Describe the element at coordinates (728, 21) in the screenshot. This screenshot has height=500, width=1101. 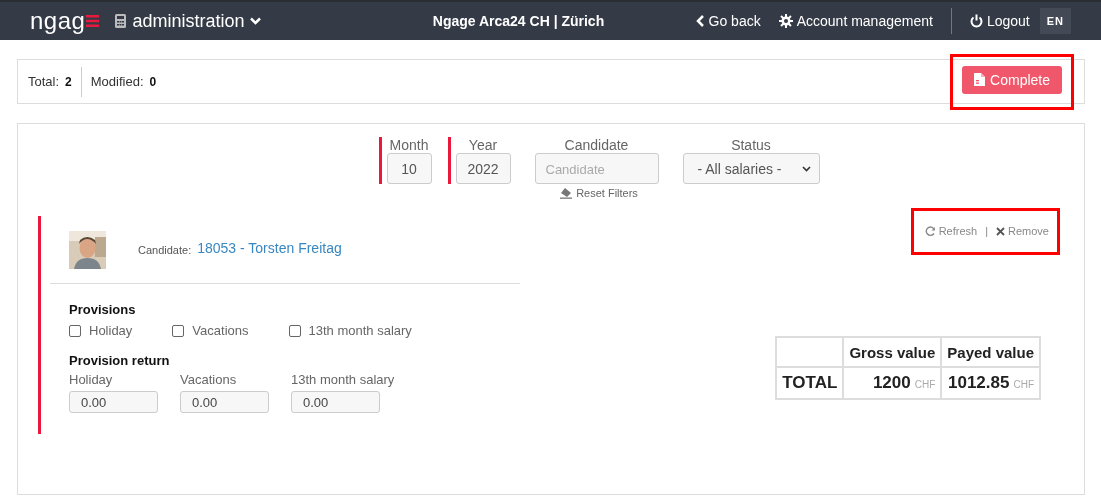
I see `back-link: Go back` at that location.